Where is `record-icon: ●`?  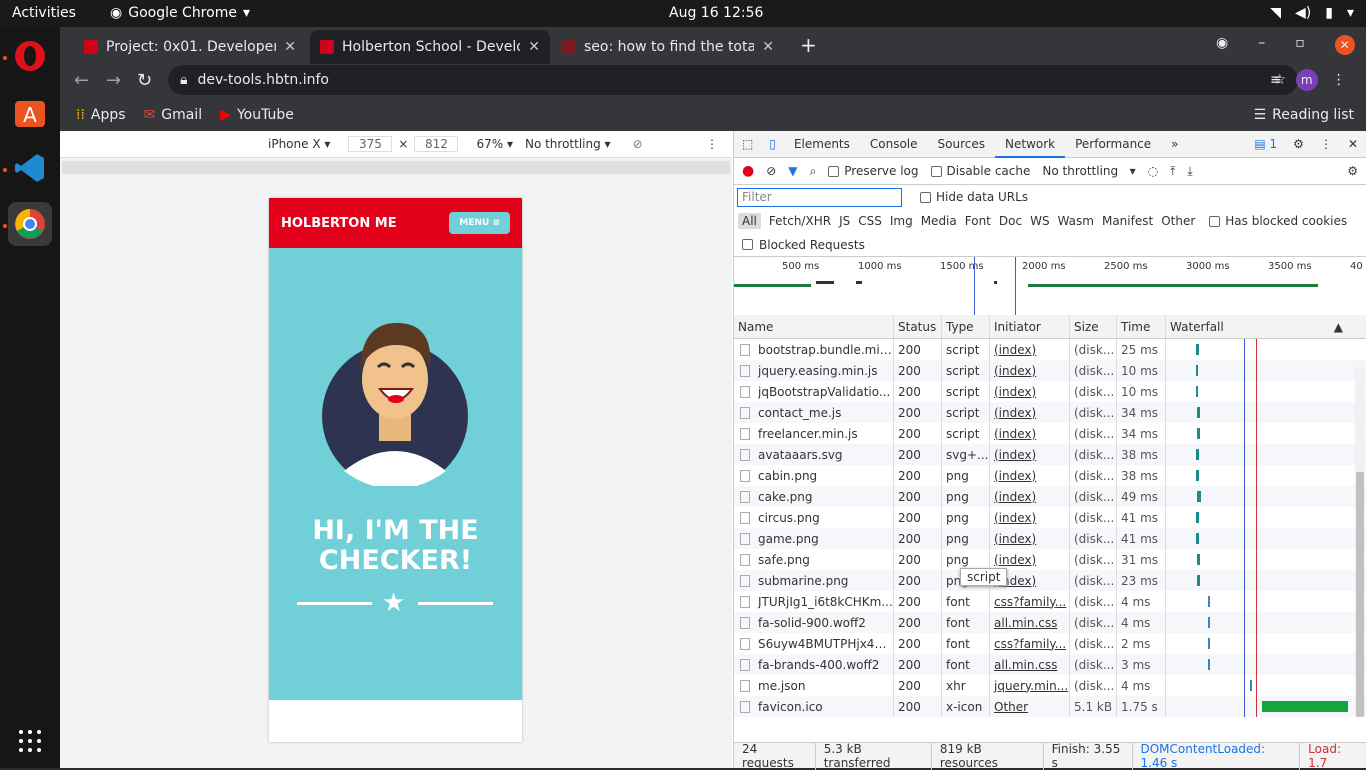 record-icon: ● is located at coordinates (748, 171).